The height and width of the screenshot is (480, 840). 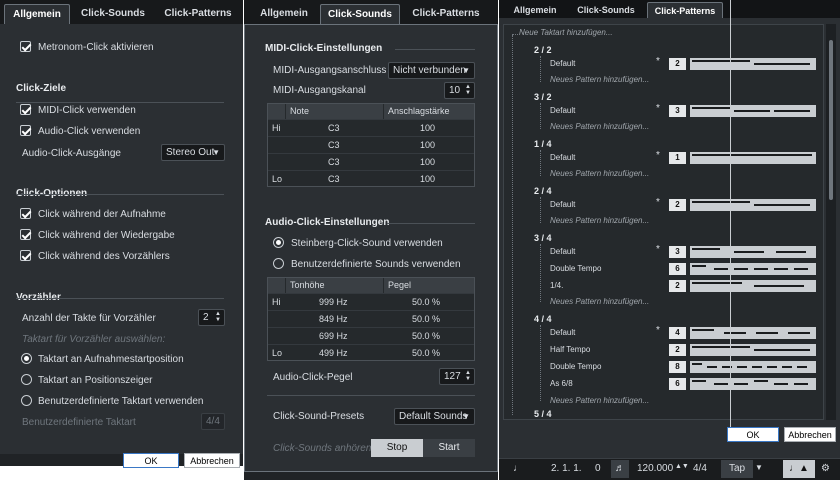 What do you see at coordinates (333, 319) in the screenshot?
I see `pitch-cell: 849 Hz` at bounding box center [333, 319].